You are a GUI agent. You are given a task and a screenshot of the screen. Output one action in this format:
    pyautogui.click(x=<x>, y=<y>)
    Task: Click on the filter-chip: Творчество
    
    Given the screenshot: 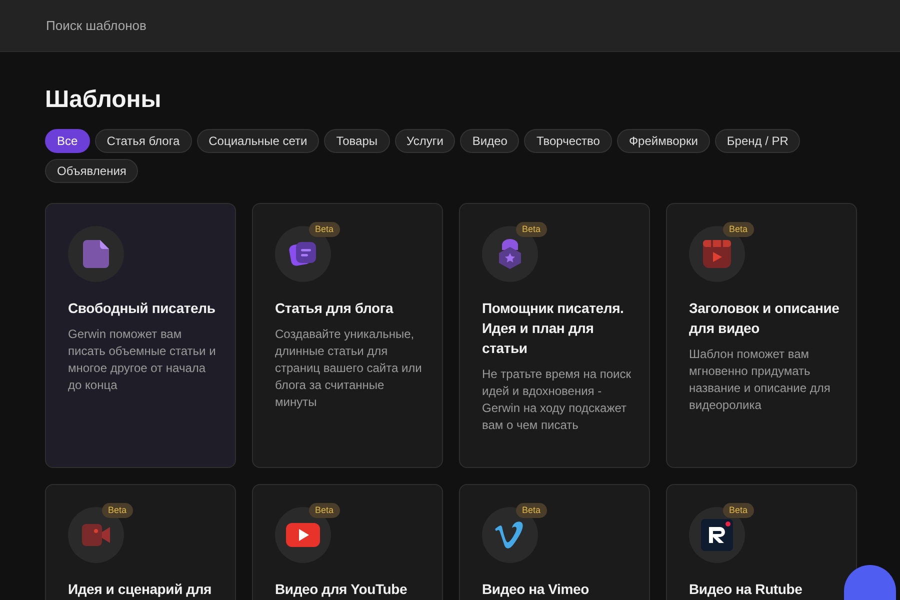 What is the action you would take?
    pyautogui.click(x=568, y=140)
    